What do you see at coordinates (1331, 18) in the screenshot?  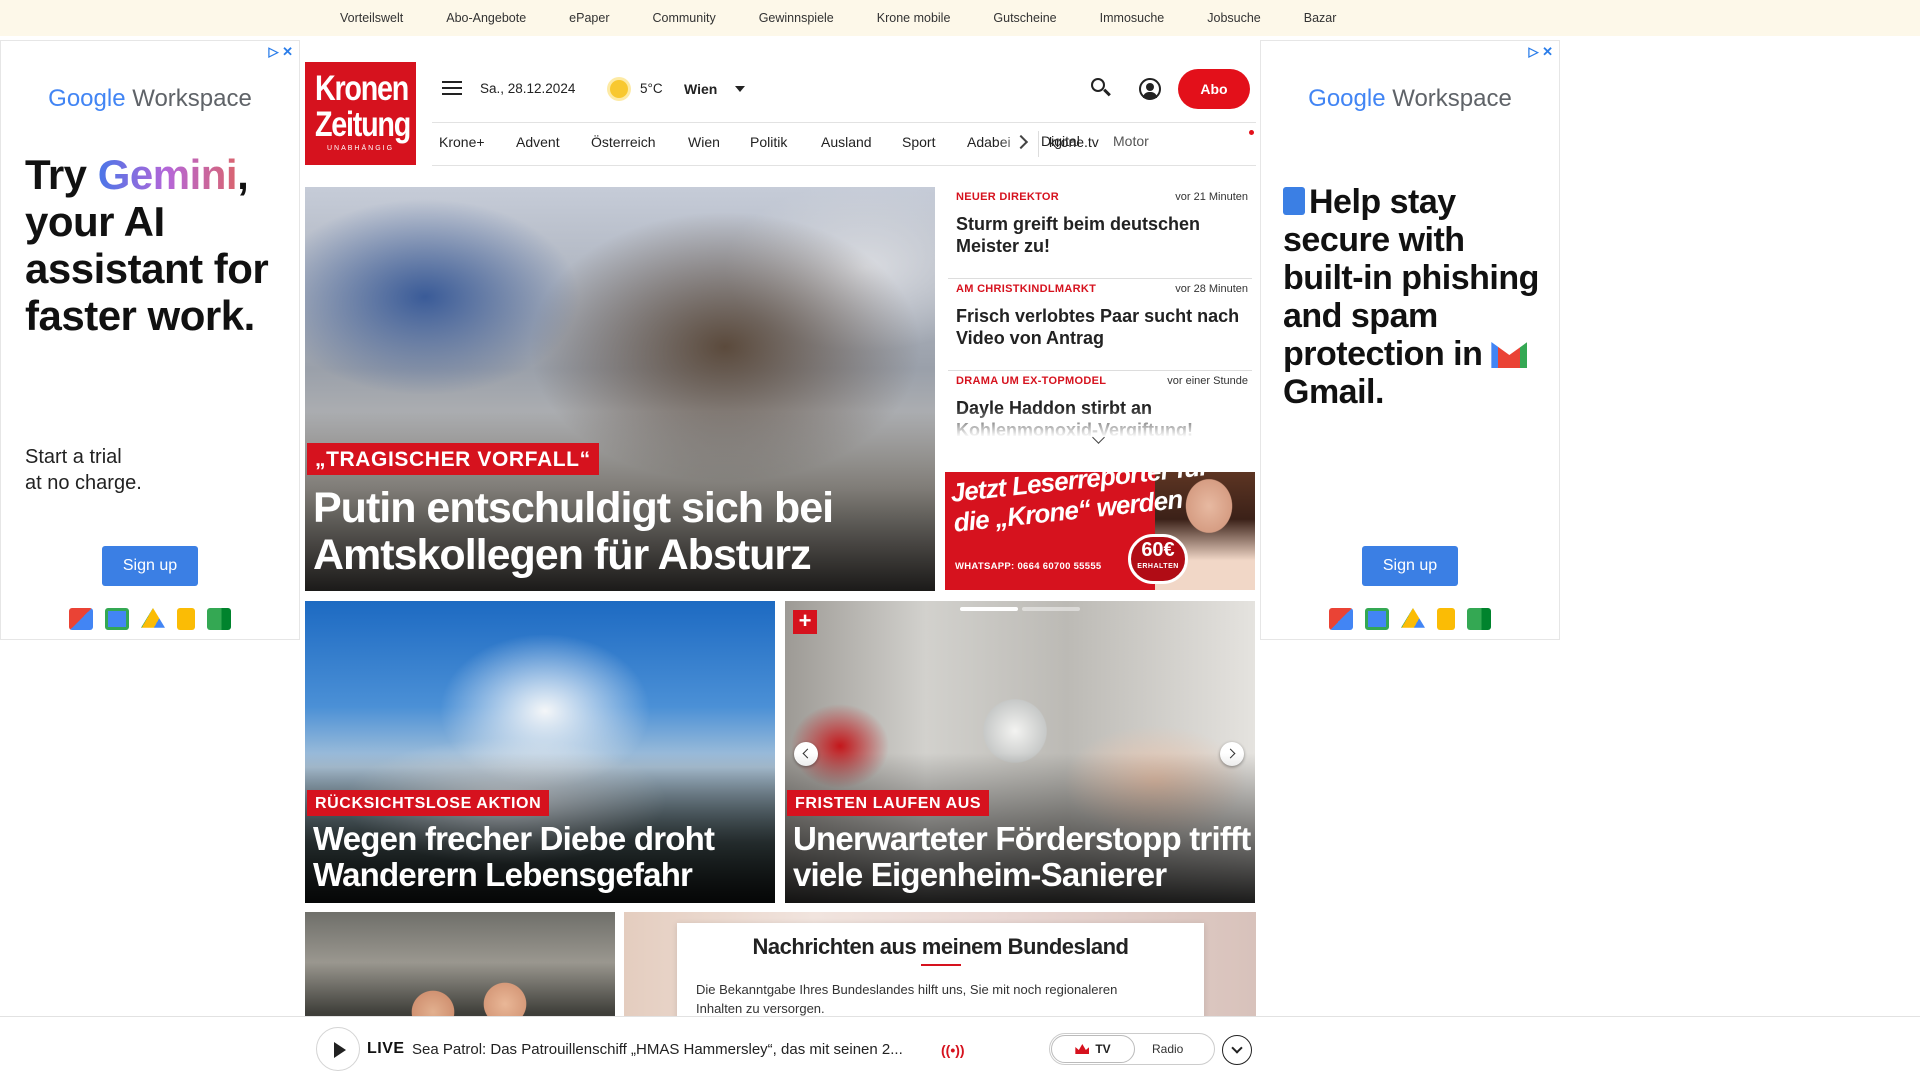 I see `utility-link-bazar: Bazar` at bounding box center [1331, 18].